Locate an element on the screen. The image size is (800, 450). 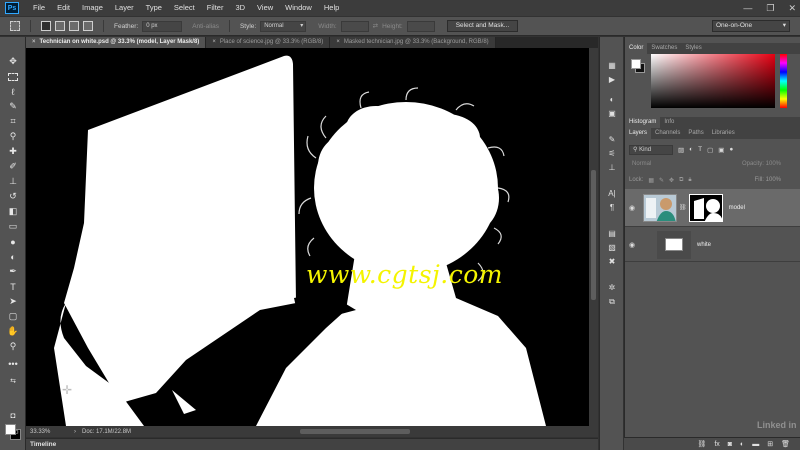
properties-icon: ▤ is located at coordinates (612, 233).